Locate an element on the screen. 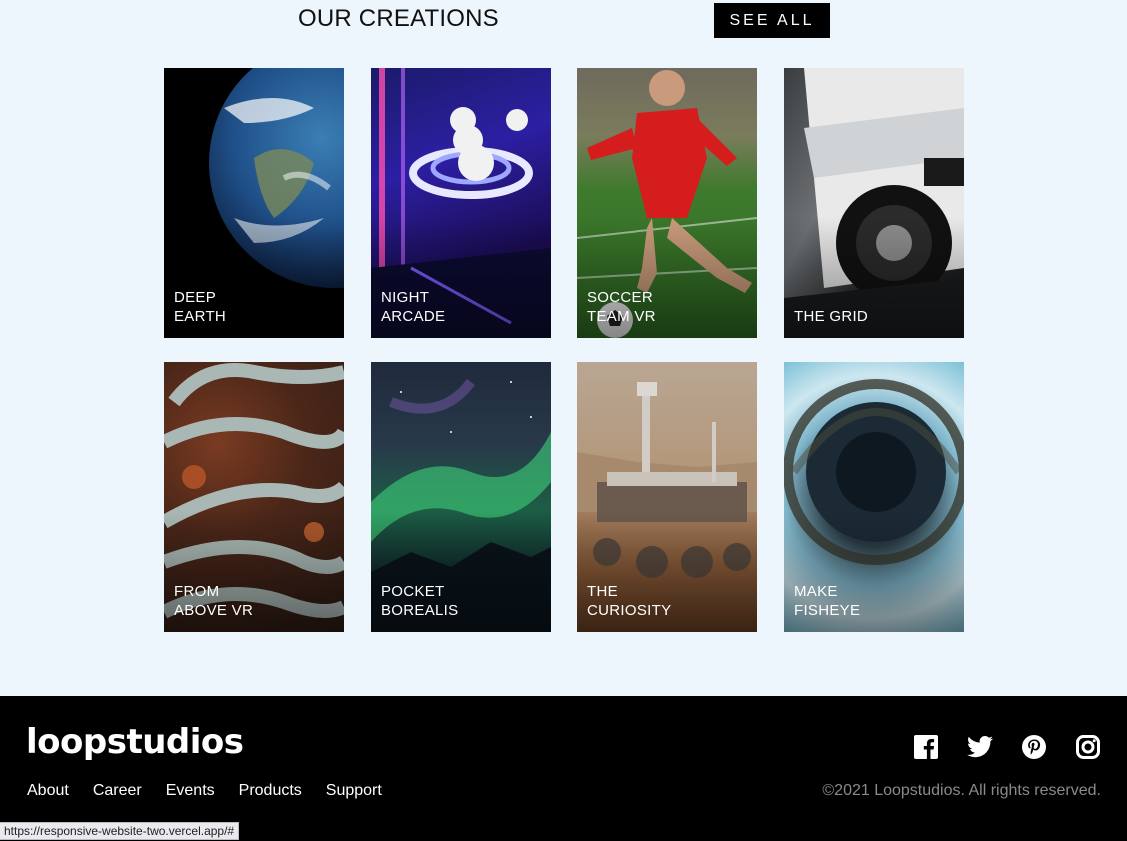 Image resolution: width=1127 pixels, height=841 pixels. creation-card-from-above-vr: FROM ABOVE VR is located at coordinates (254, 497).